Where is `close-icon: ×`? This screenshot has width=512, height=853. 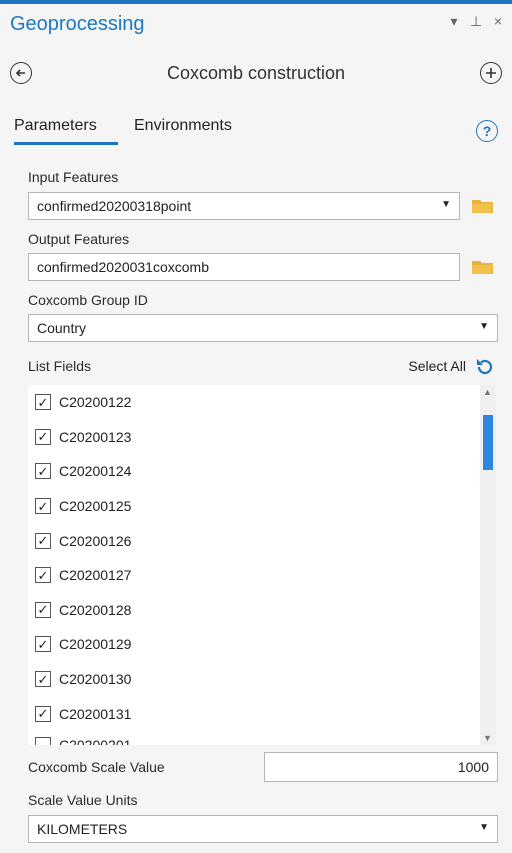
close-icon: × is located at coordinates (498, 21).